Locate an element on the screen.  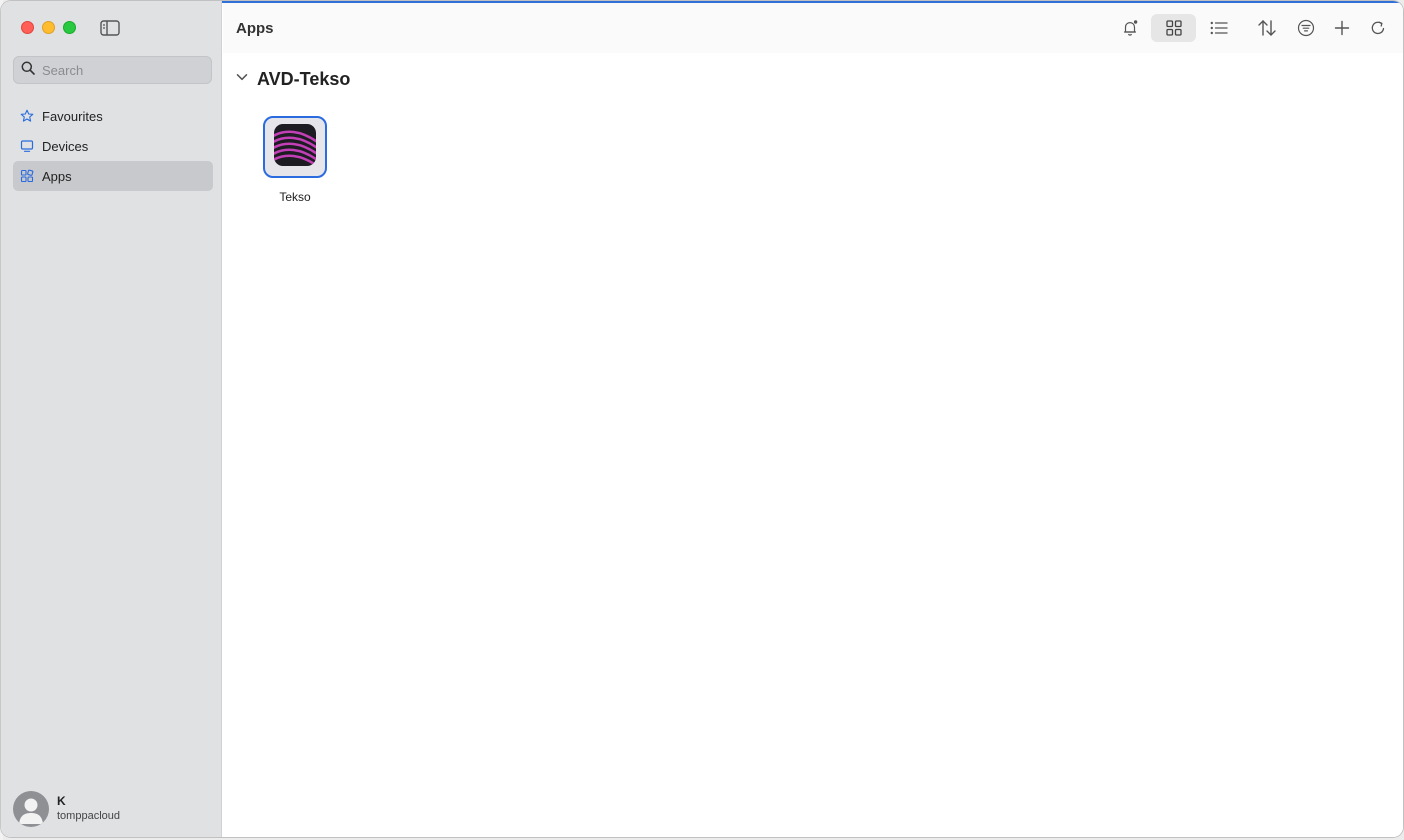
list-view-button is located at coordinates (1219, 28).